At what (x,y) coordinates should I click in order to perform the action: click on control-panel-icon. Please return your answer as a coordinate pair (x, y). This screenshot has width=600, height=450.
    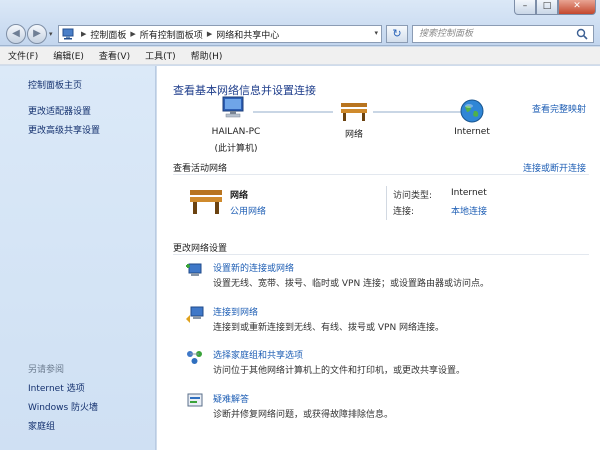
    Looking at the image, I should click on (68, 34).